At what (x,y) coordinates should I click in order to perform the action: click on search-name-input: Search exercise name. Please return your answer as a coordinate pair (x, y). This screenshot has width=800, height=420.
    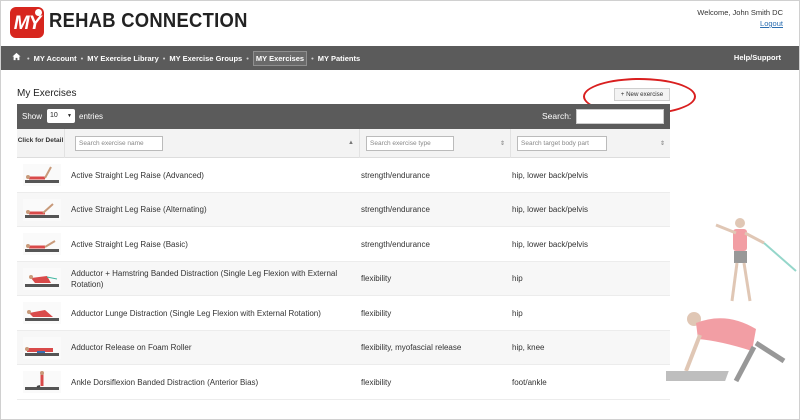
    Looking at the image, I should click on (119, 143).